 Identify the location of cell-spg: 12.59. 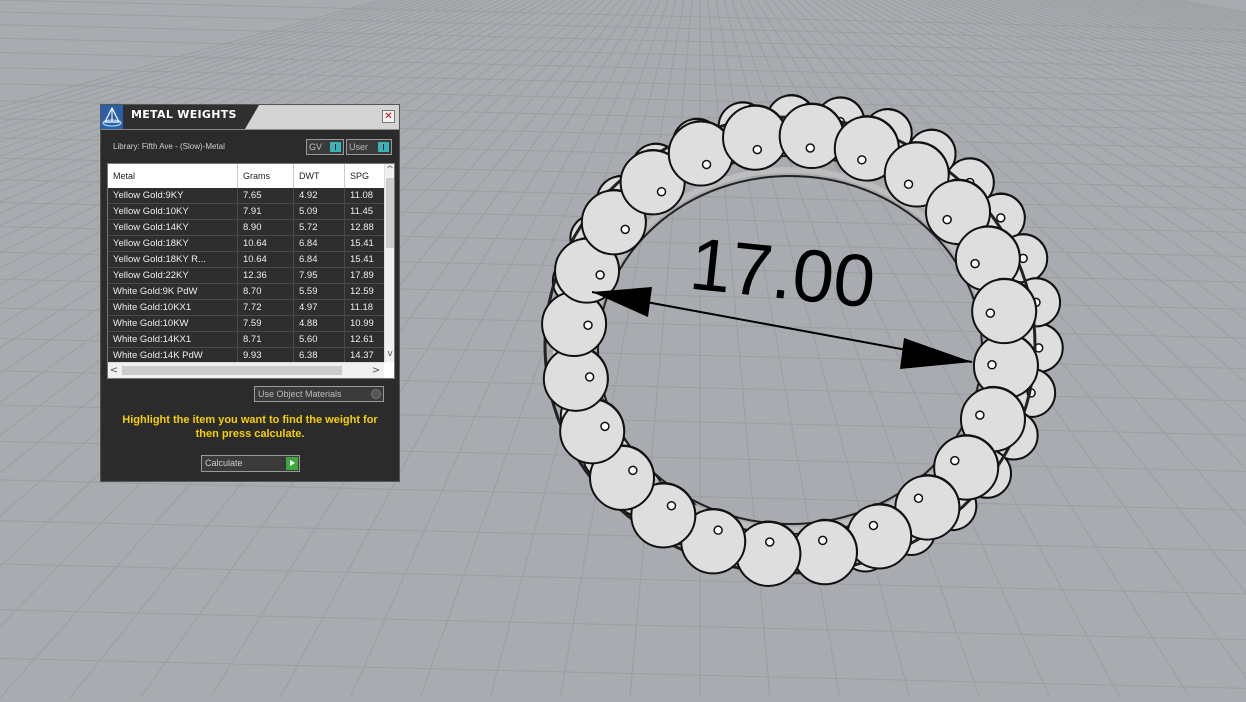
(364, 292).